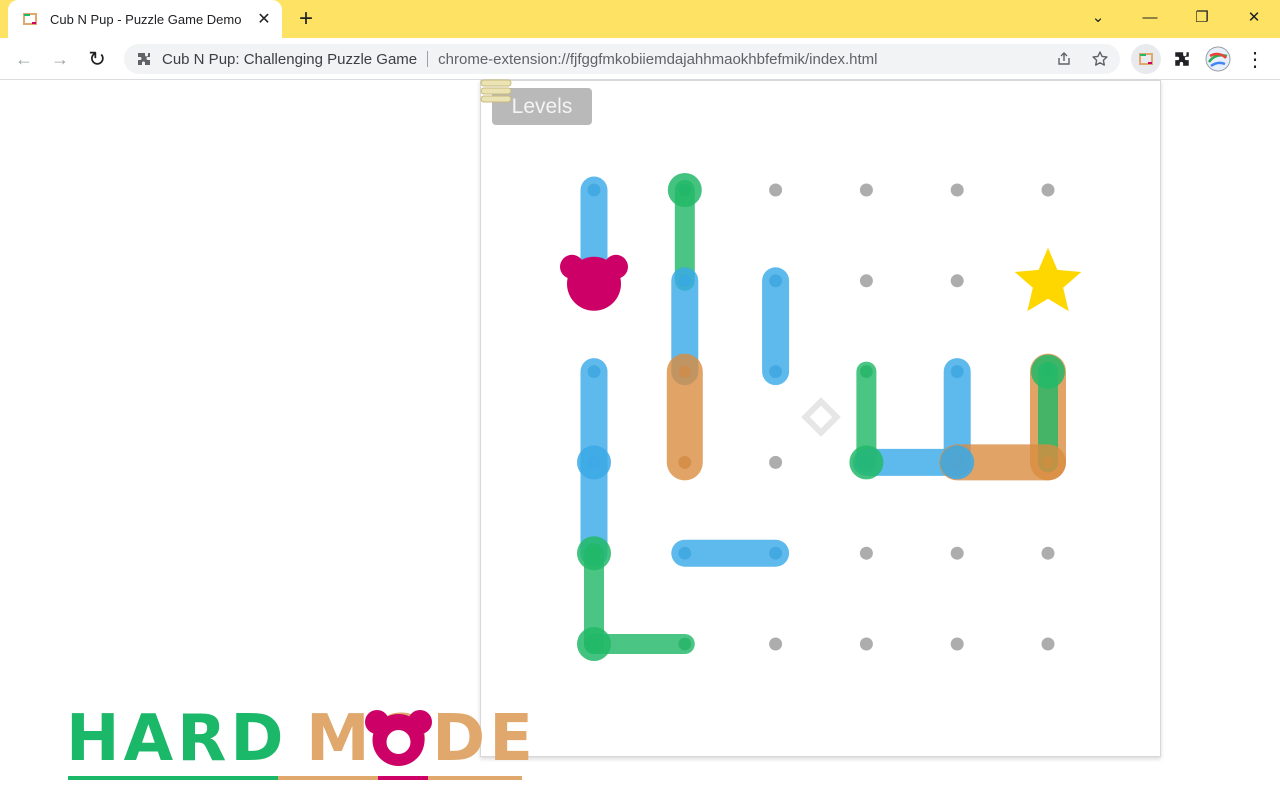  I want to click on extensions-puzzle-icon, so click(1182, 59).